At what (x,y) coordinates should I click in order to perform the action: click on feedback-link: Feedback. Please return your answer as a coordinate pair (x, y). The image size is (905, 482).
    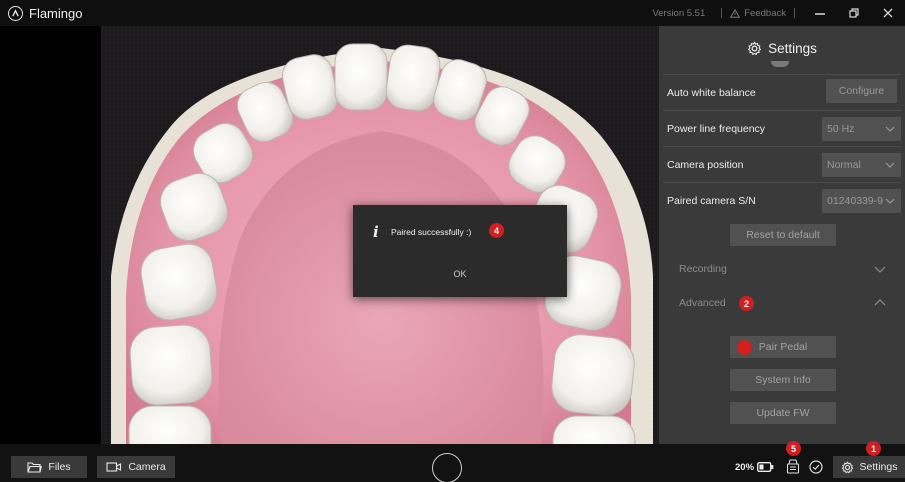
    Looking at the image, I should click on (758, 13).